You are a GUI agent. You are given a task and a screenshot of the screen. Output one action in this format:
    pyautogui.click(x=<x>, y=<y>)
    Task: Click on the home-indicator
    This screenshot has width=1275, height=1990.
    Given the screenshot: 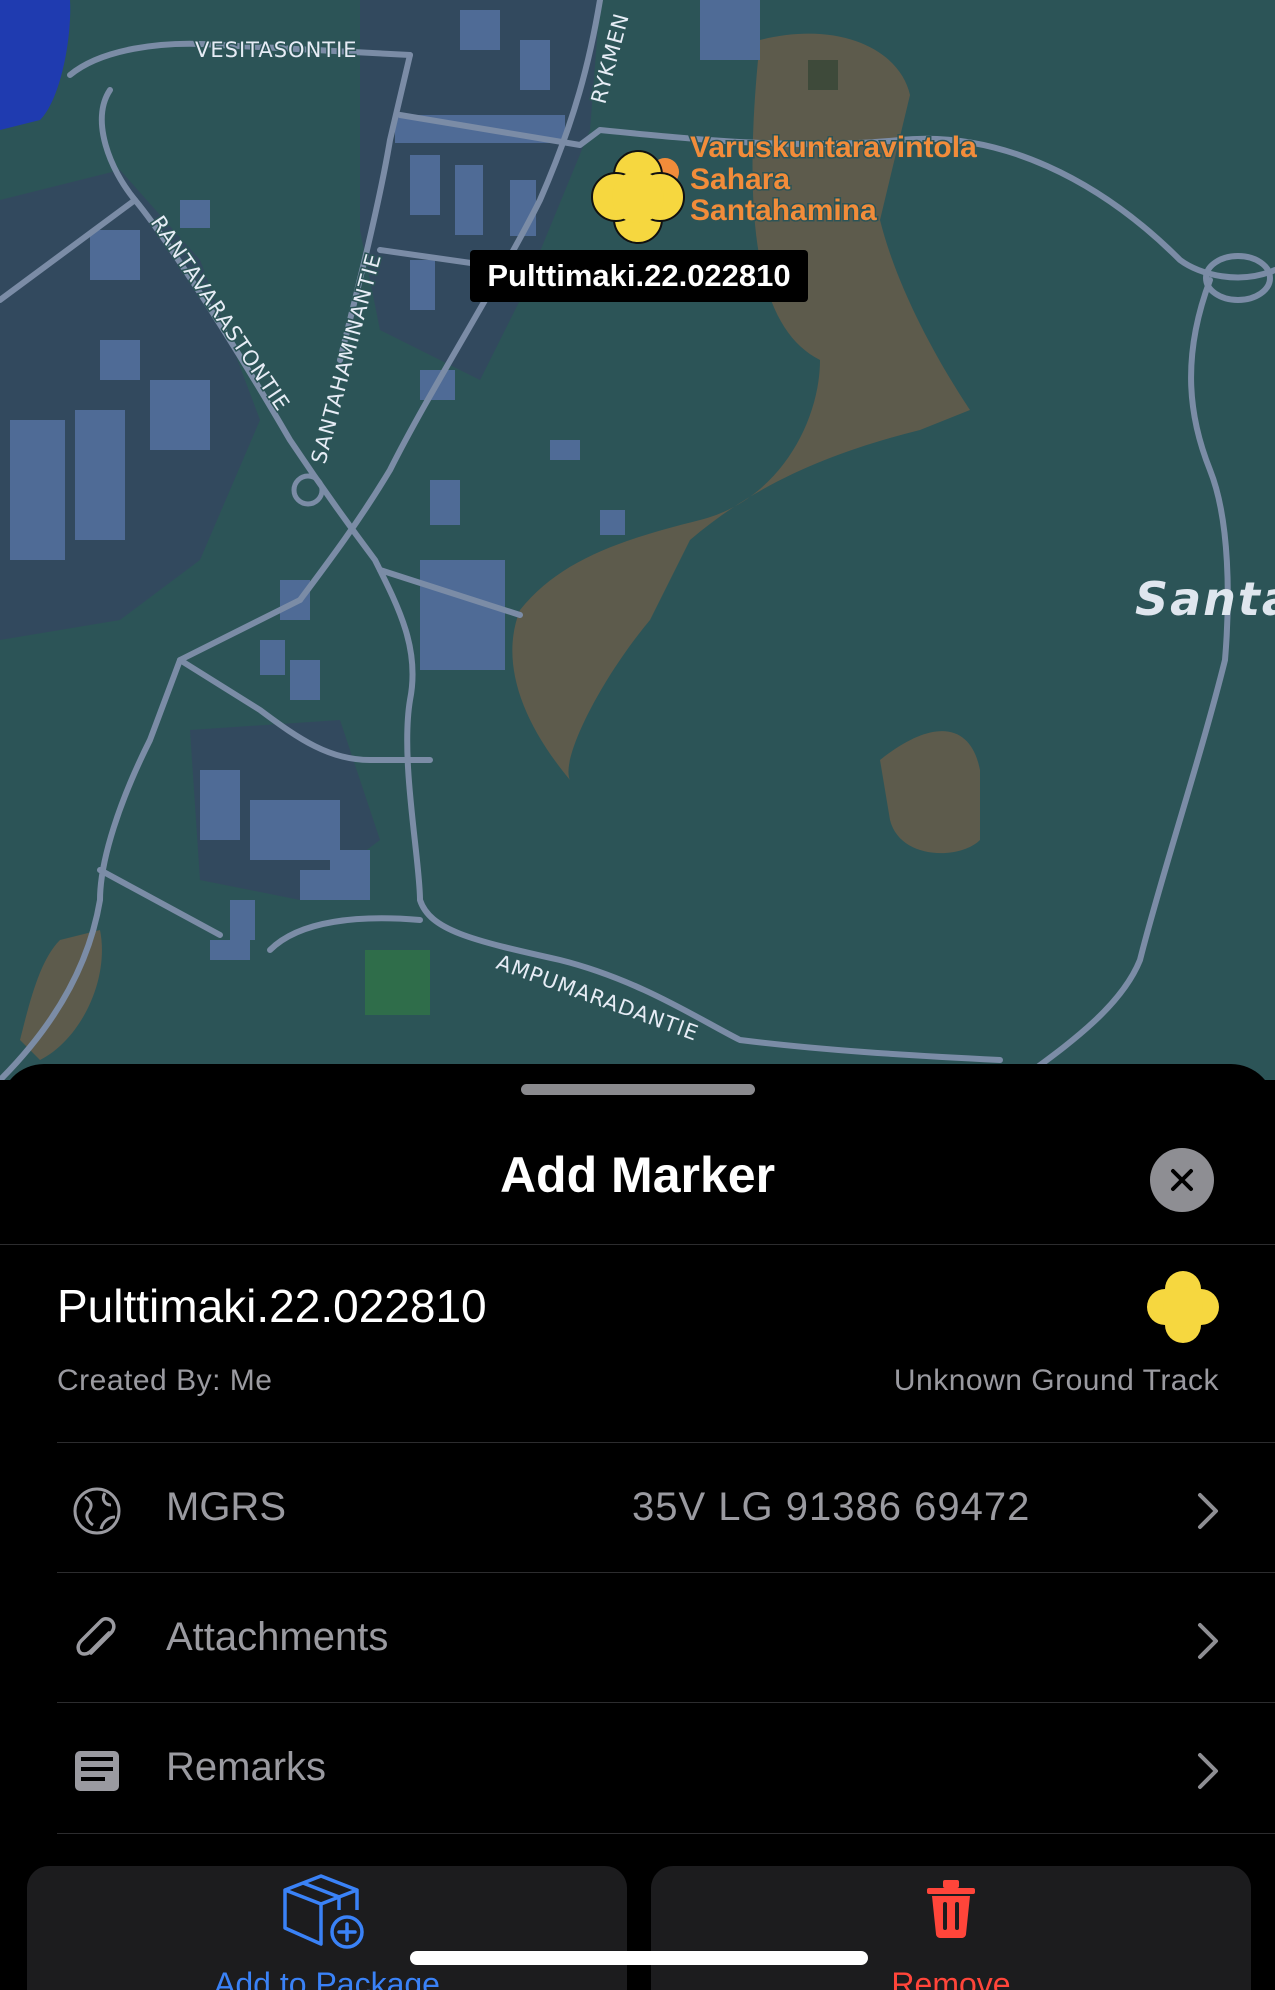 What is the action you would take?
    pyautogui.click(x=639, y=1958)
    